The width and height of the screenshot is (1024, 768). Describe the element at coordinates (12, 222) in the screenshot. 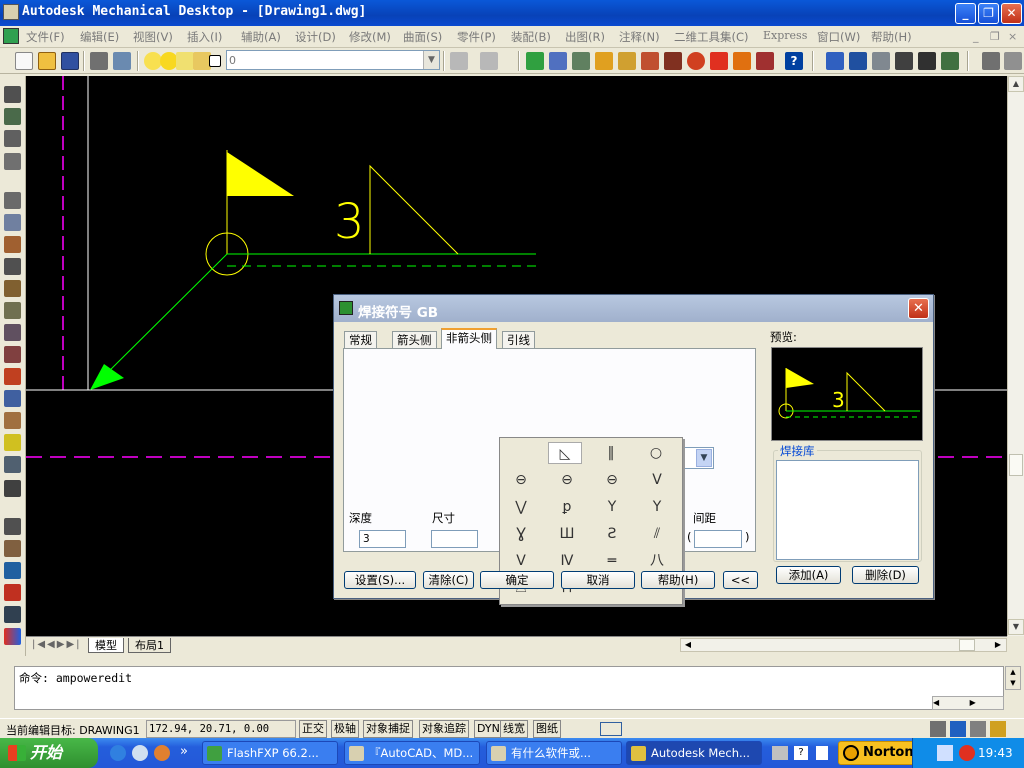

I see `dimension-icon` at that location.